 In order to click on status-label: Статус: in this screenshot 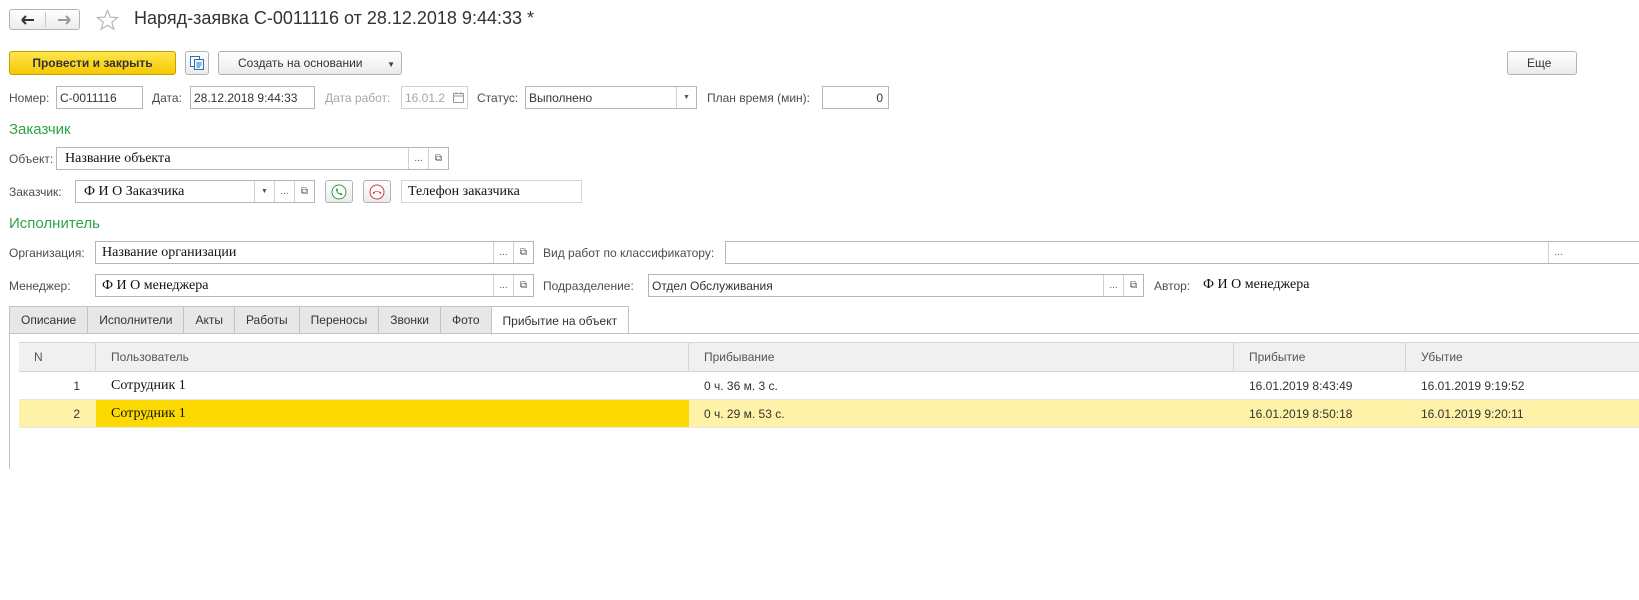, I will do `click(498, 98)`.